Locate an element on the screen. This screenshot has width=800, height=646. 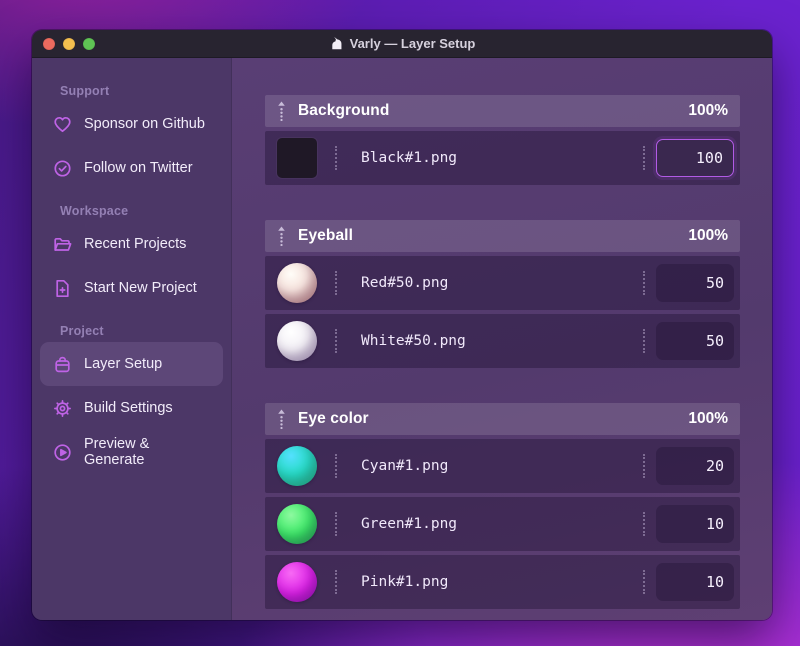
file-plus-icon is located at coordinates (62, 288).